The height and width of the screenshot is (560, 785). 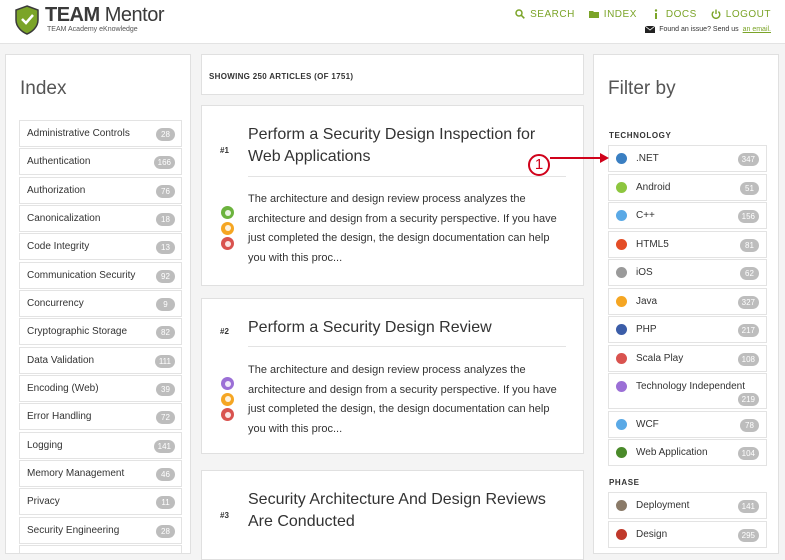 What do you see at coordinates (55, 304) in the screenshot?
I see `index-item-label: Concurrency` at bounding box center [55, 304].